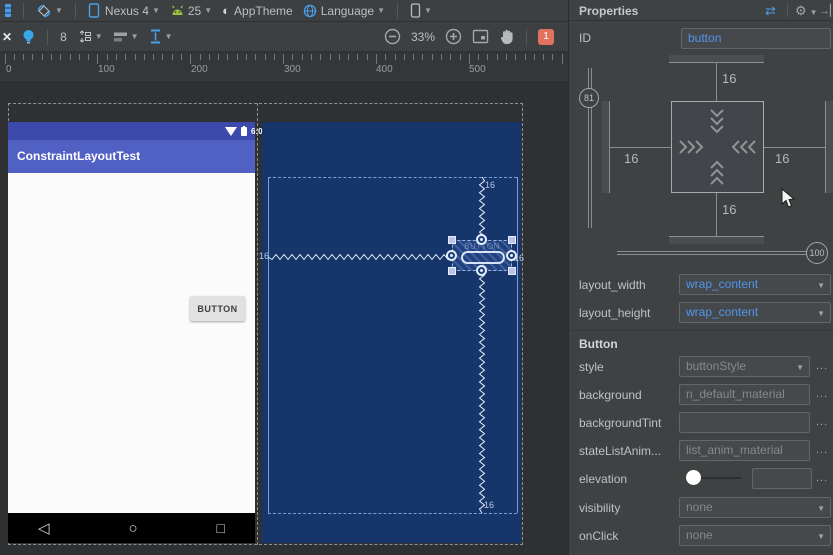 The height and width of the screenshot is (555, 833). Describe the element at coordinates (44, 528) in the screenshot. I see `back-icon: ◁` at that location.